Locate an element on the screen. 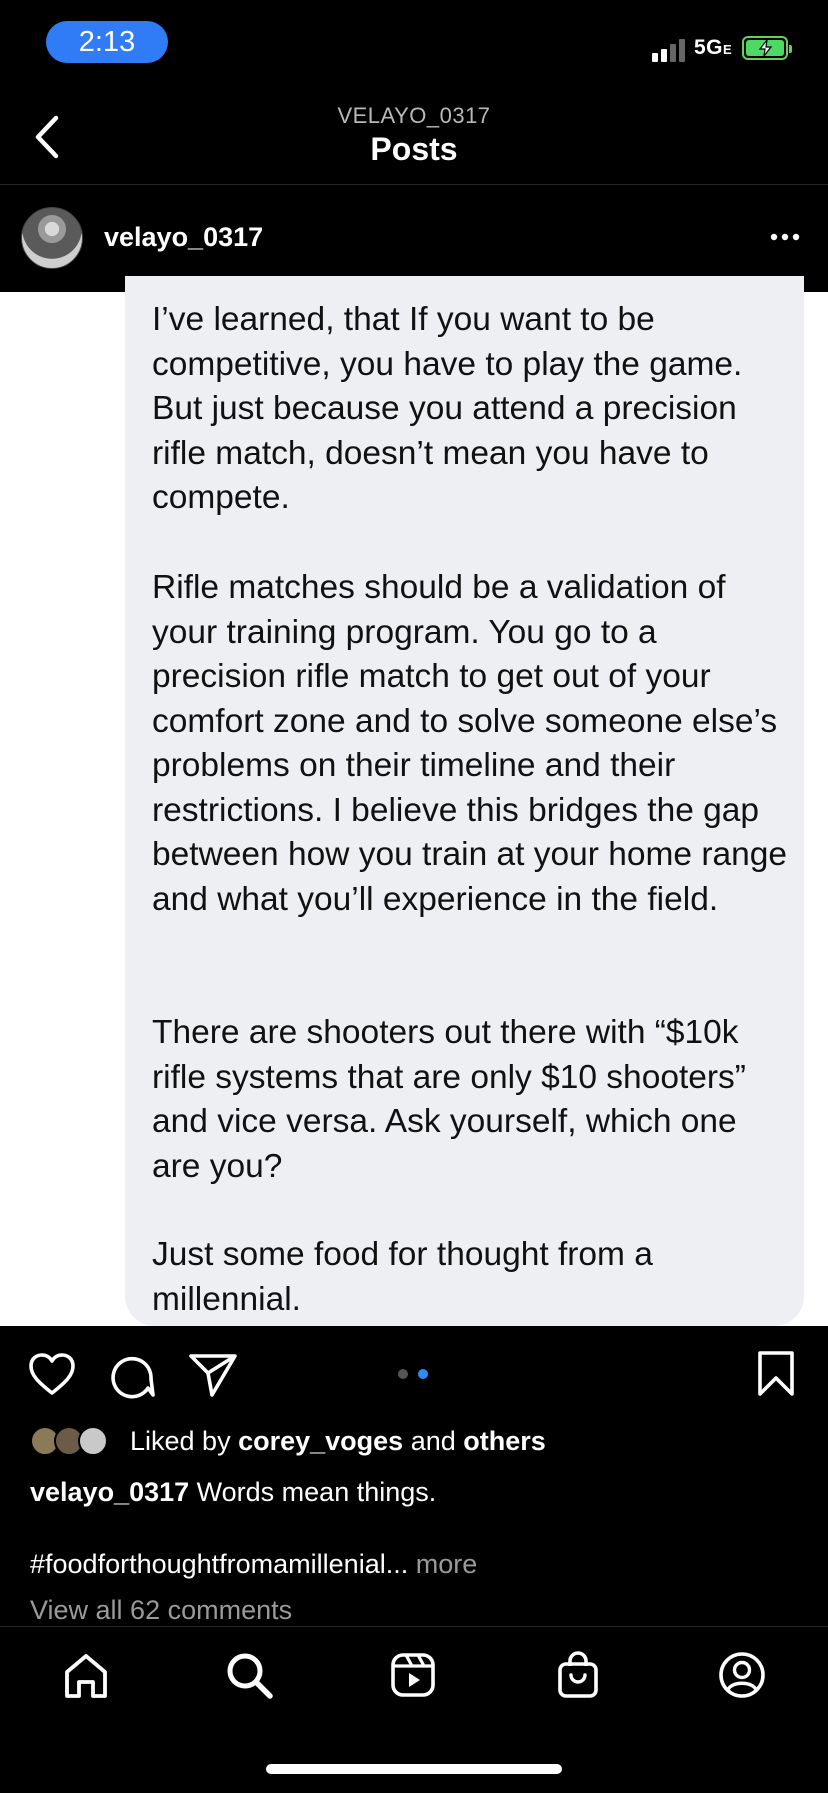 Image resolution: width=828 pixels, height=1793 pixels. view-all-comments-link: View all 62 comments is located at coordinates (161, 1610).